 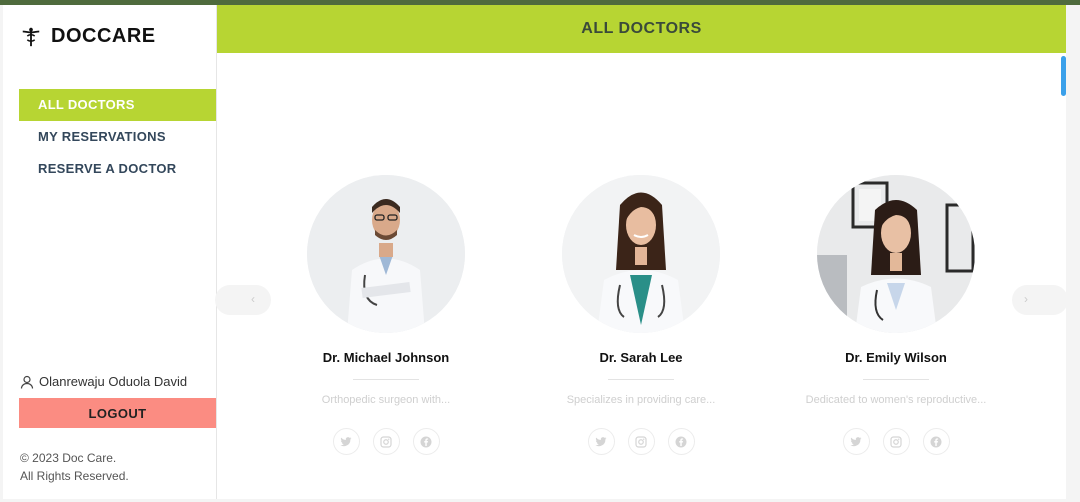 What do you see at coordinates (31, 36) in the screenshot?
I see `caduceus-icon` at bounding box center [31, 36].